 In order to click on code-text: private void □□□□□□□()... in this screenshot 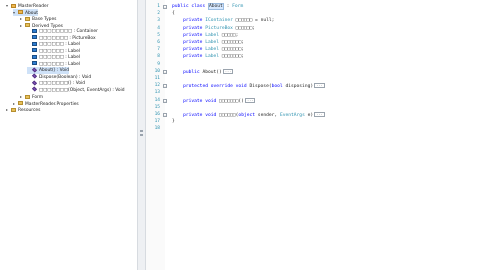, I will do `click(219, 100)`.